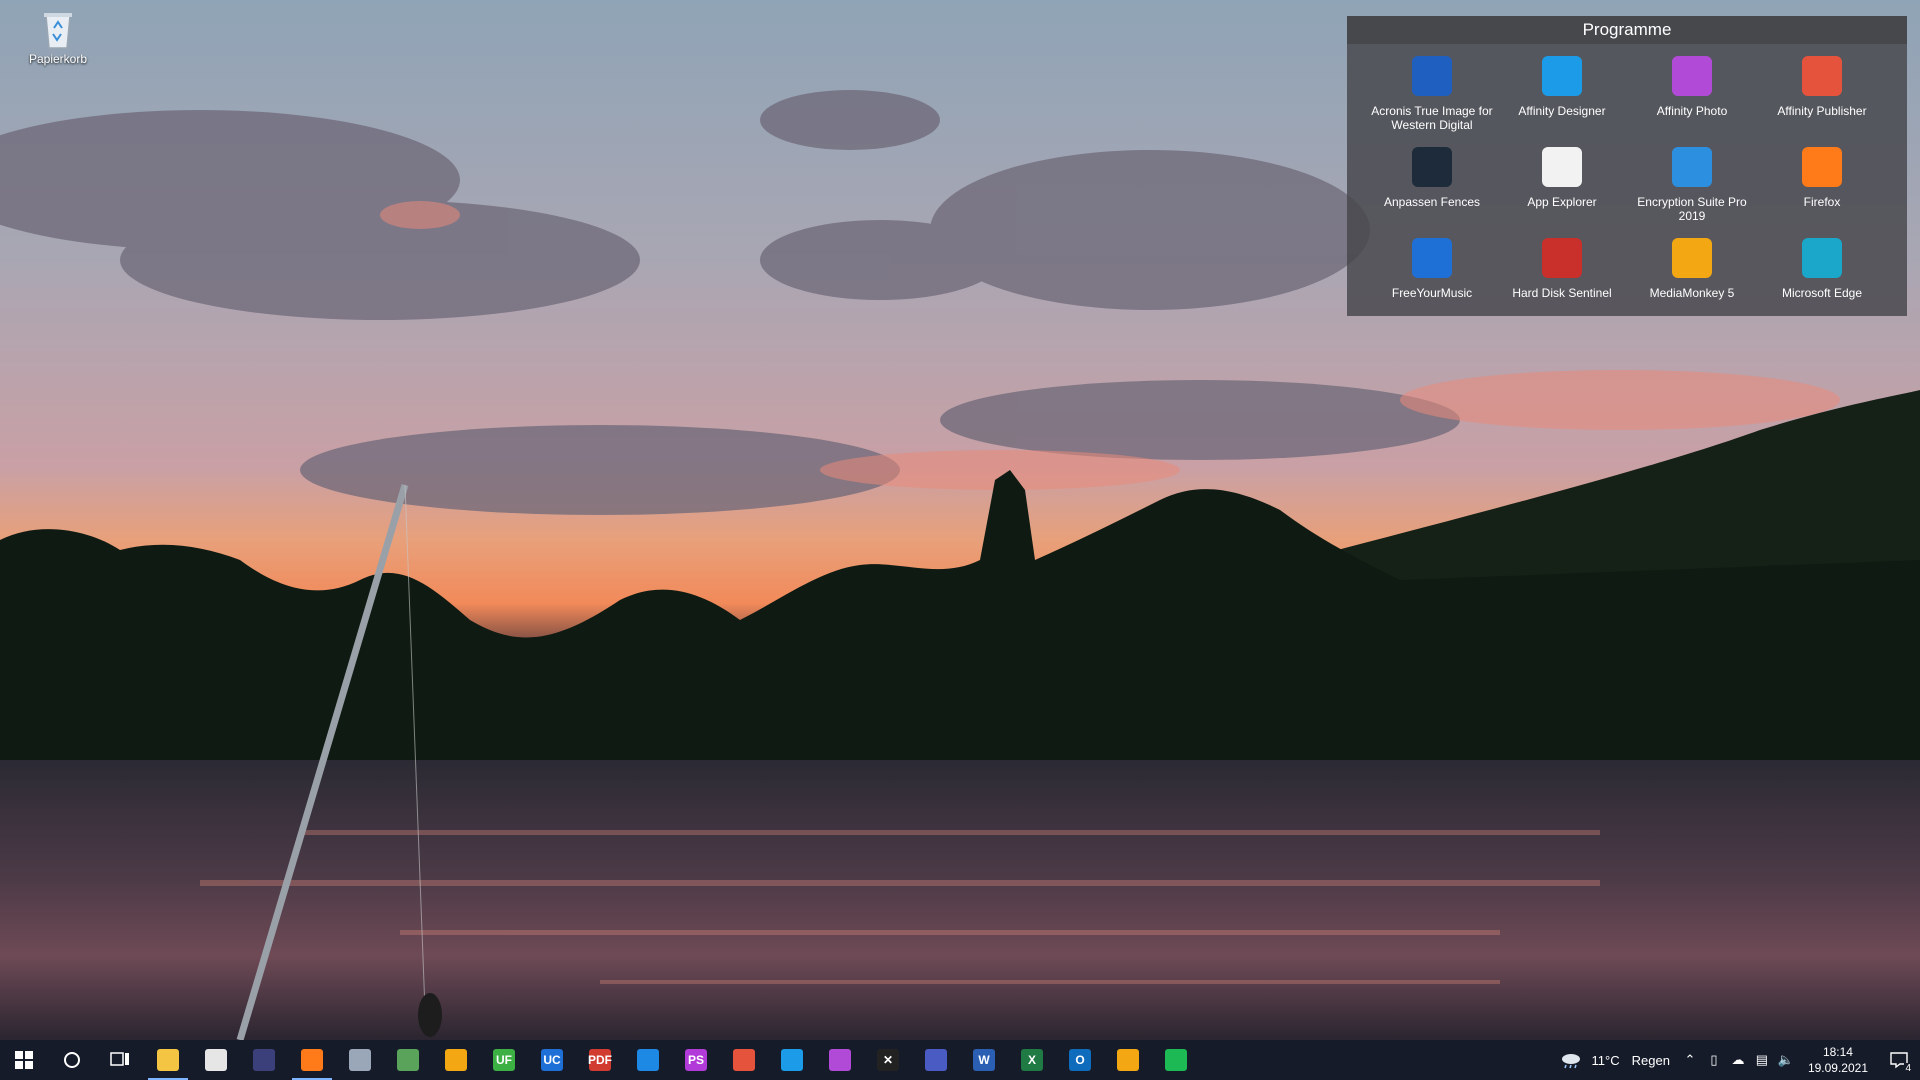  I want to click on fence-item: Affinity Designer, so click(1562, 92).